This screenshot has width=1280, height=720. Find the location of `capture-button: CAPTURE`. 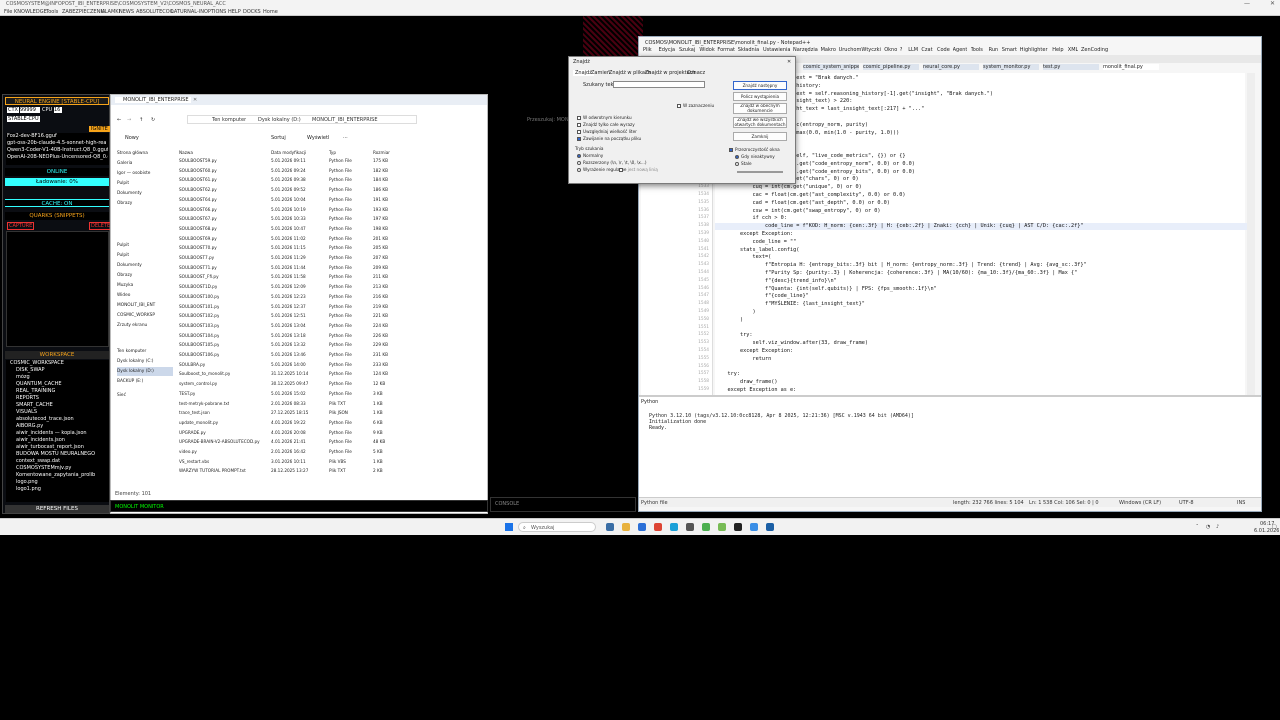

capture-button: CAPTURE is located at coordinates (21, 226).